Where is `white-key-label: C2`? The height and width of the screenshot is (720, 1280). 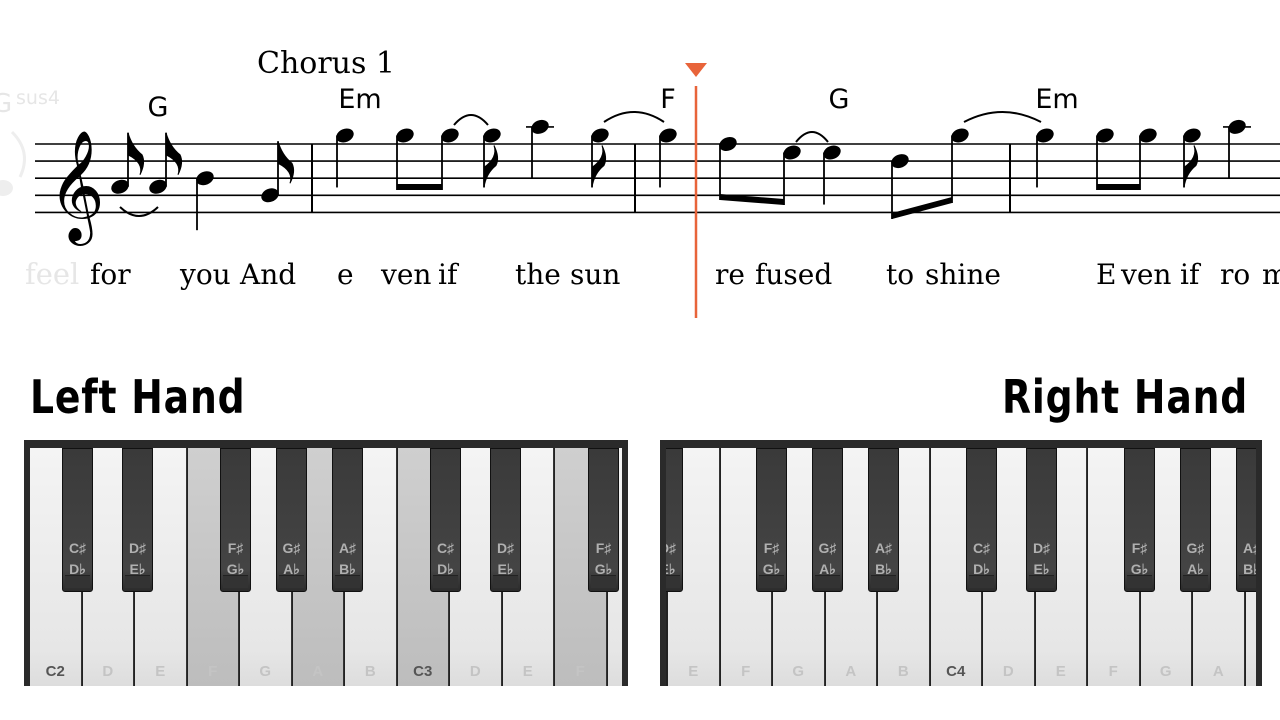
white-key-label: C2 is located at coordinates (55, 671).